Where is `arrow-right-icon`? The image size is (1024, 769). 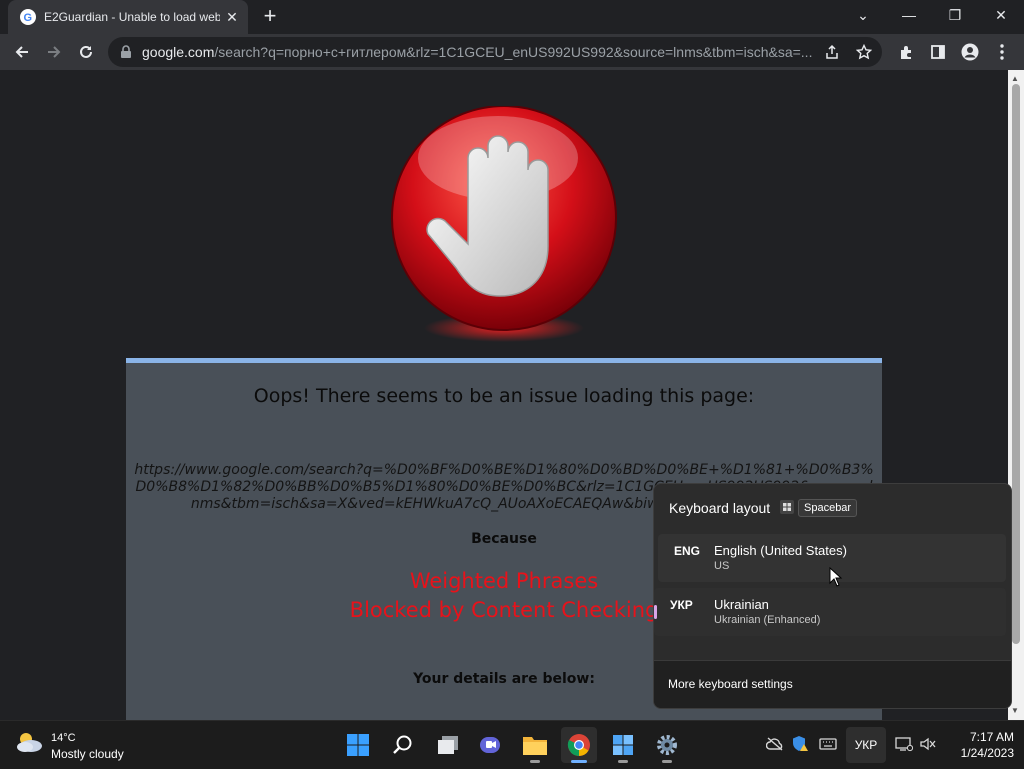 arrow-right-icon is located at coordinates (54, 52).